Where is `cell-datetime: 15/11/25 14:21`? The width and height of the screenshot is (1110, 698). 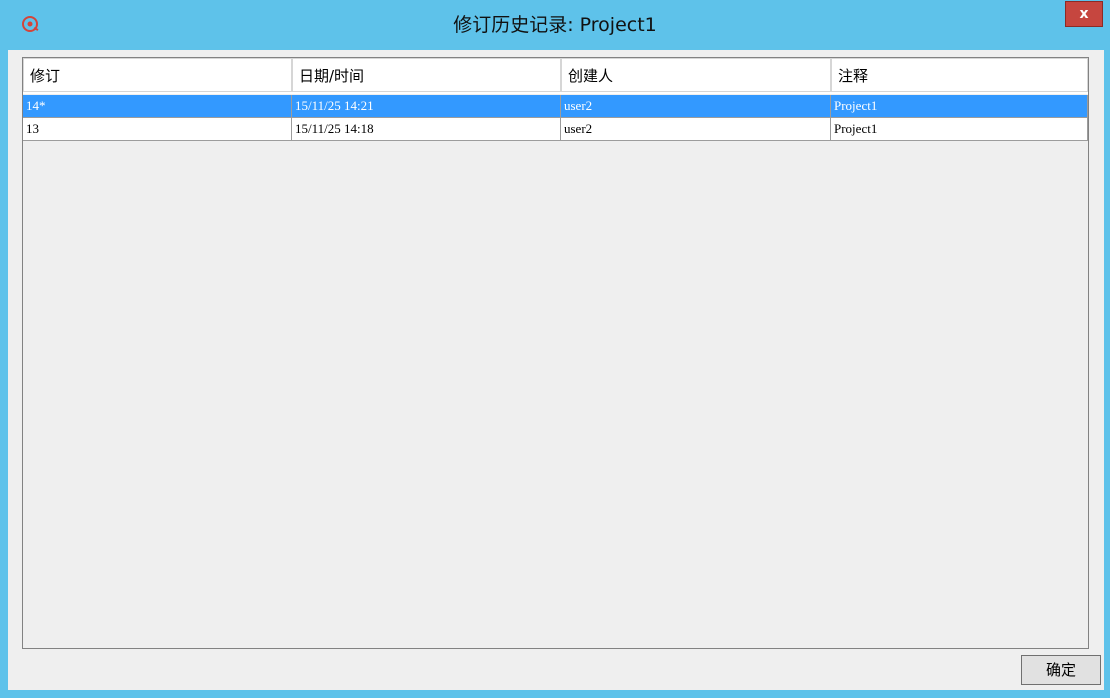 cell-datetime: 15/11/25 14:21 is located at coordinates (426, 106).